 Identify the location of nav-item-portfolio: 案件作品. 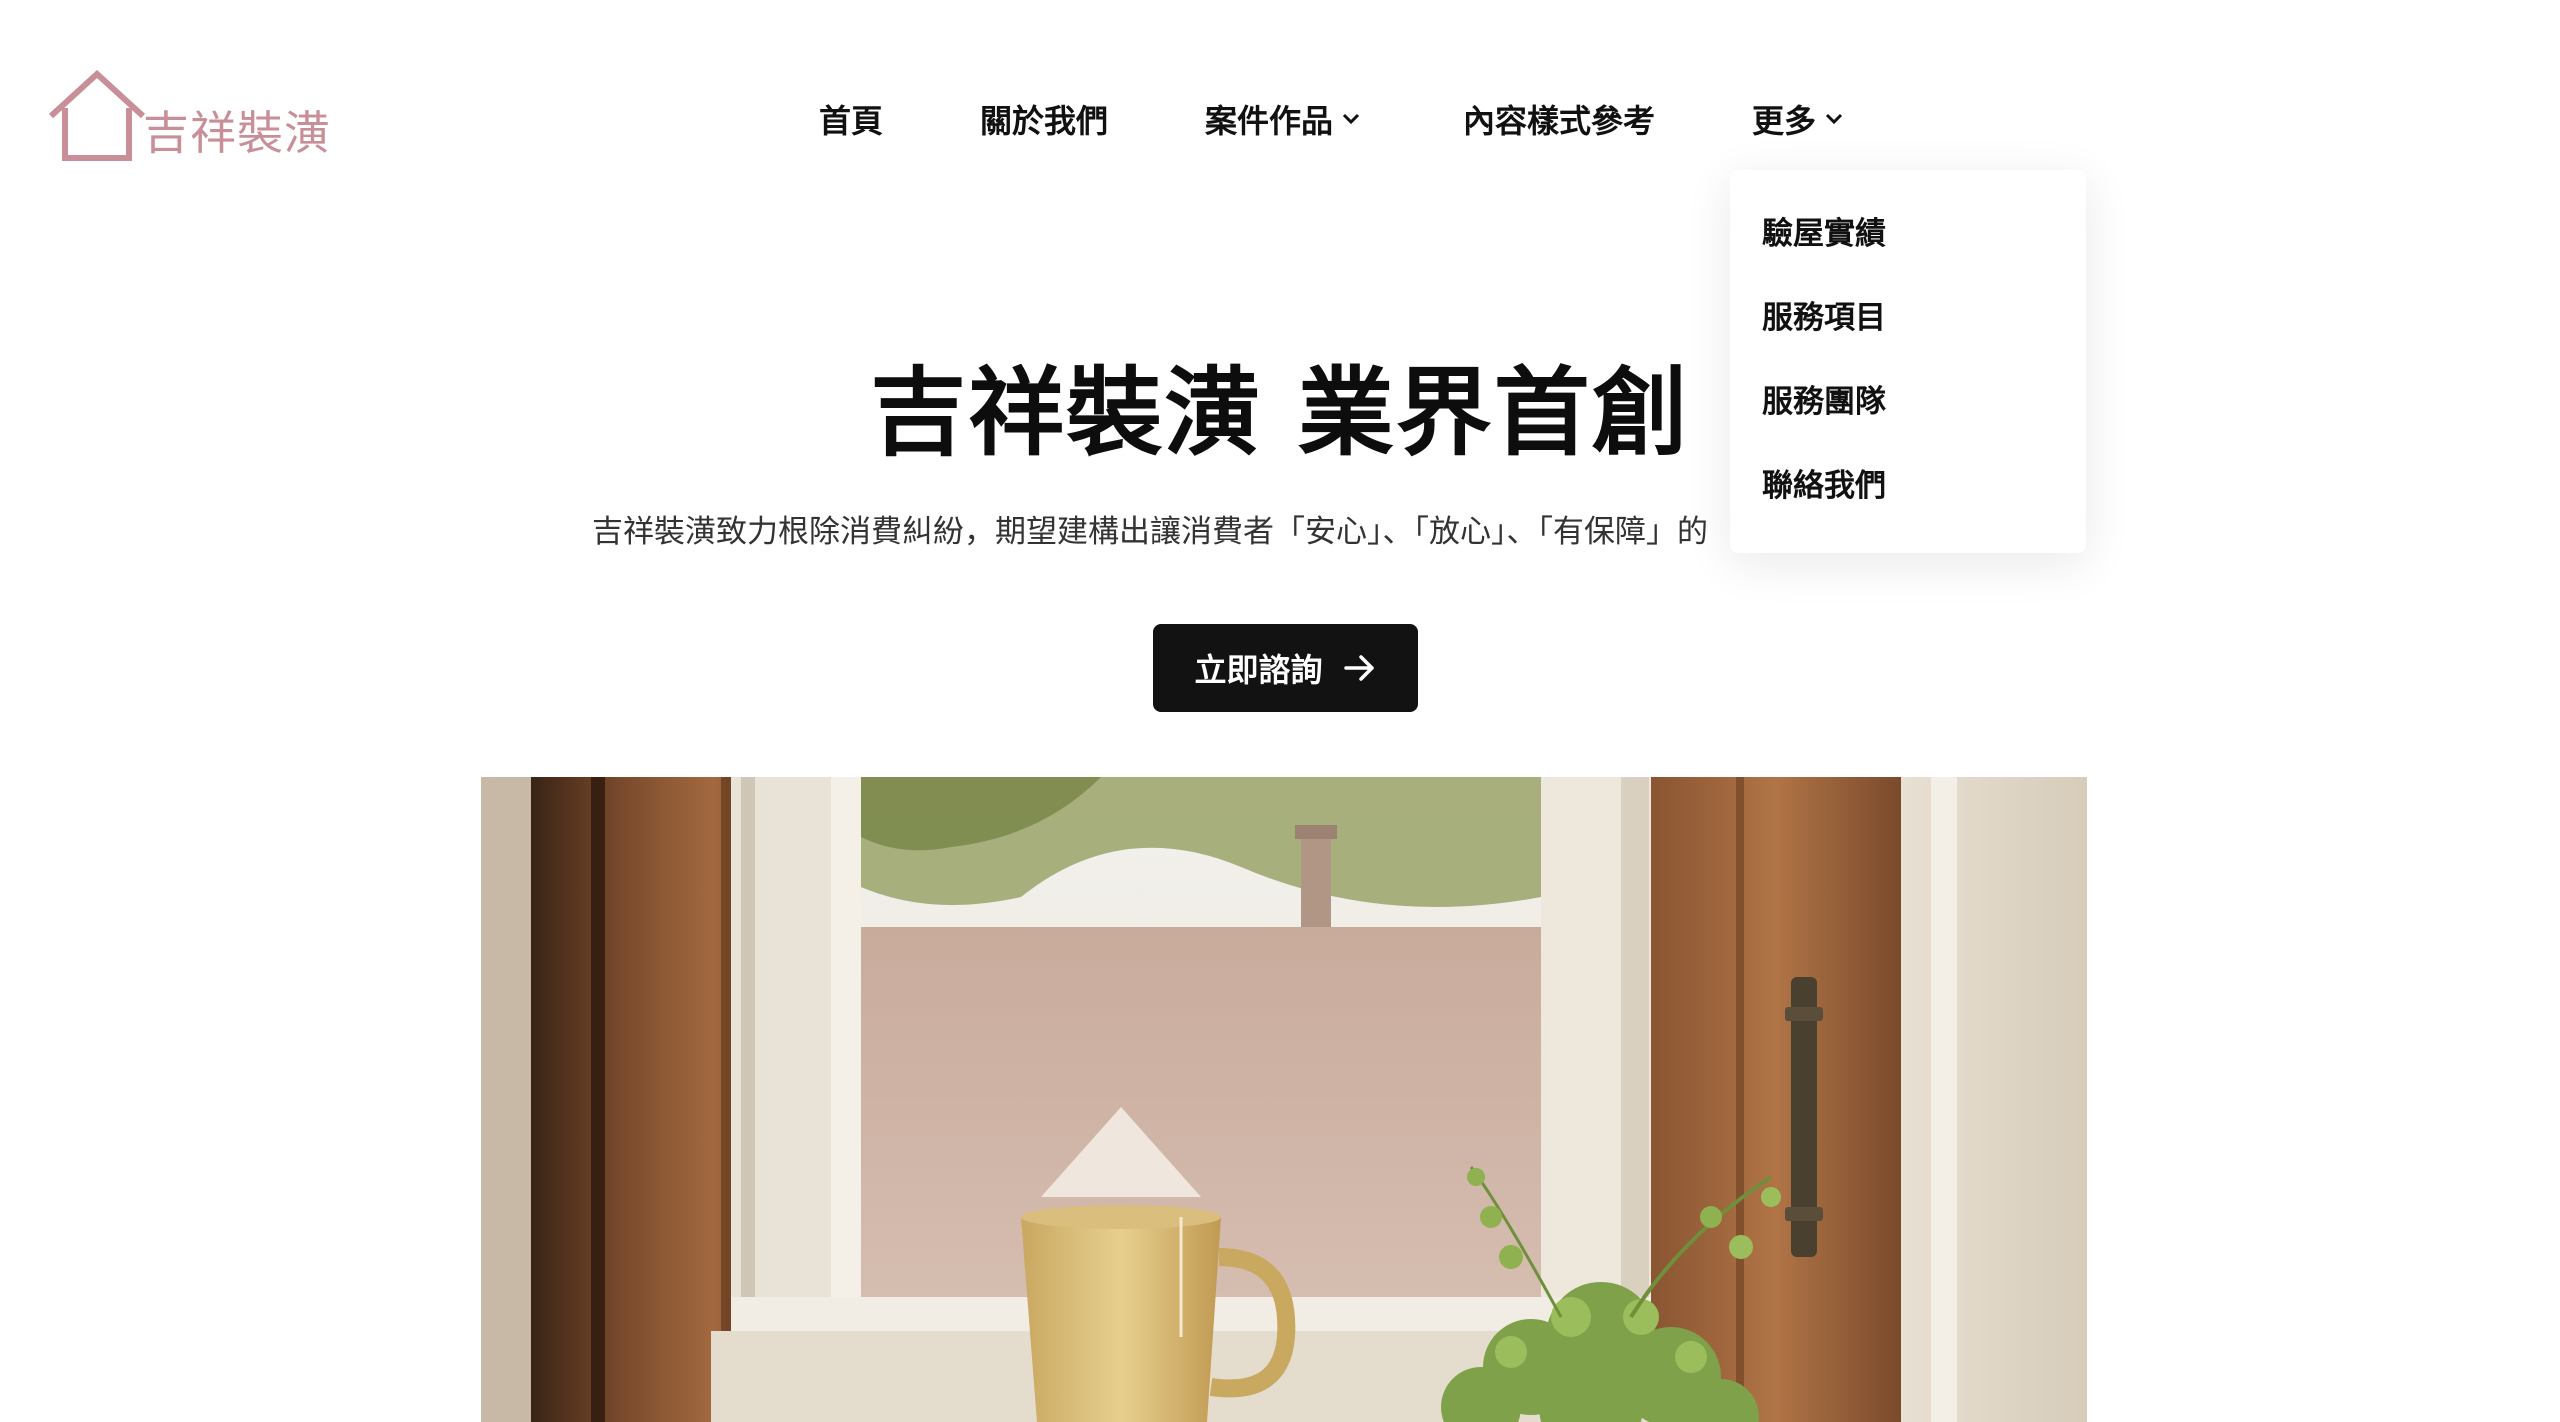
(1283, 119).